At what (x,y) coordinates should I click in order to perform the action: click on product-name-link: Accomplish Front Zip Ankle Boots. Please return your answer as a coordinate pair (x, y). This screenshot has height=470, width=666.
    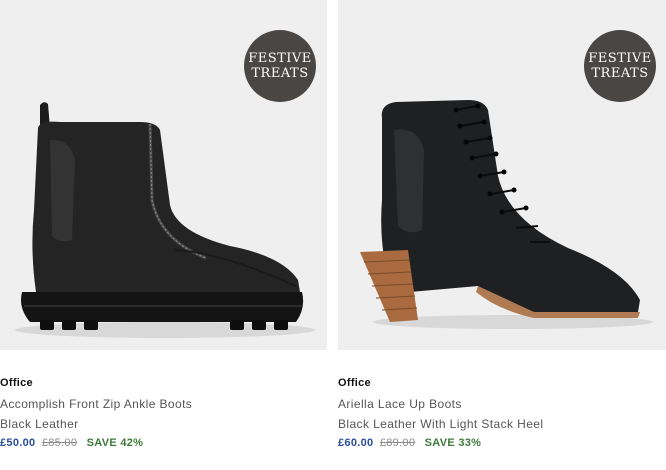
    Looking at the image, I should click on (163, 404).